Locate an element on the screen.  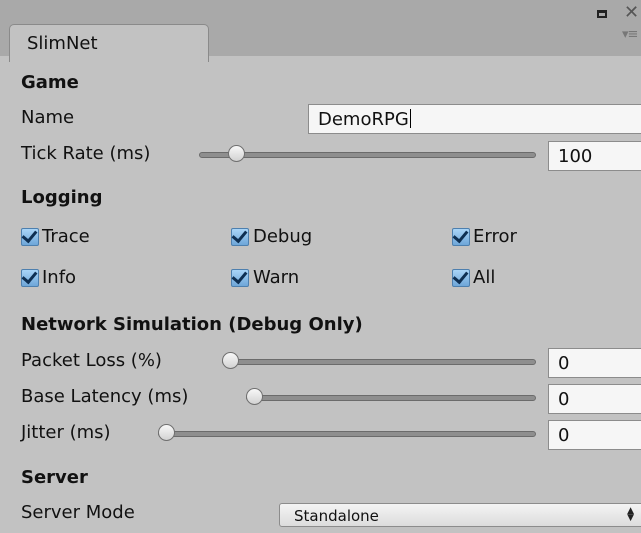
maximize-icon is located at coordinates (602, 14).